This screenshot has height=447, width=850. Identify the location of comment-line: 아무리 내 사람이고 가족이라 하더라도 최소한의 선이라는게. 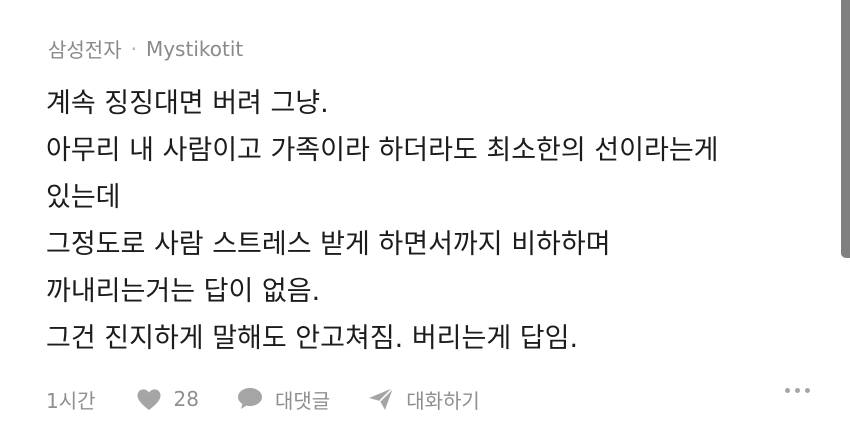
(382, 150).